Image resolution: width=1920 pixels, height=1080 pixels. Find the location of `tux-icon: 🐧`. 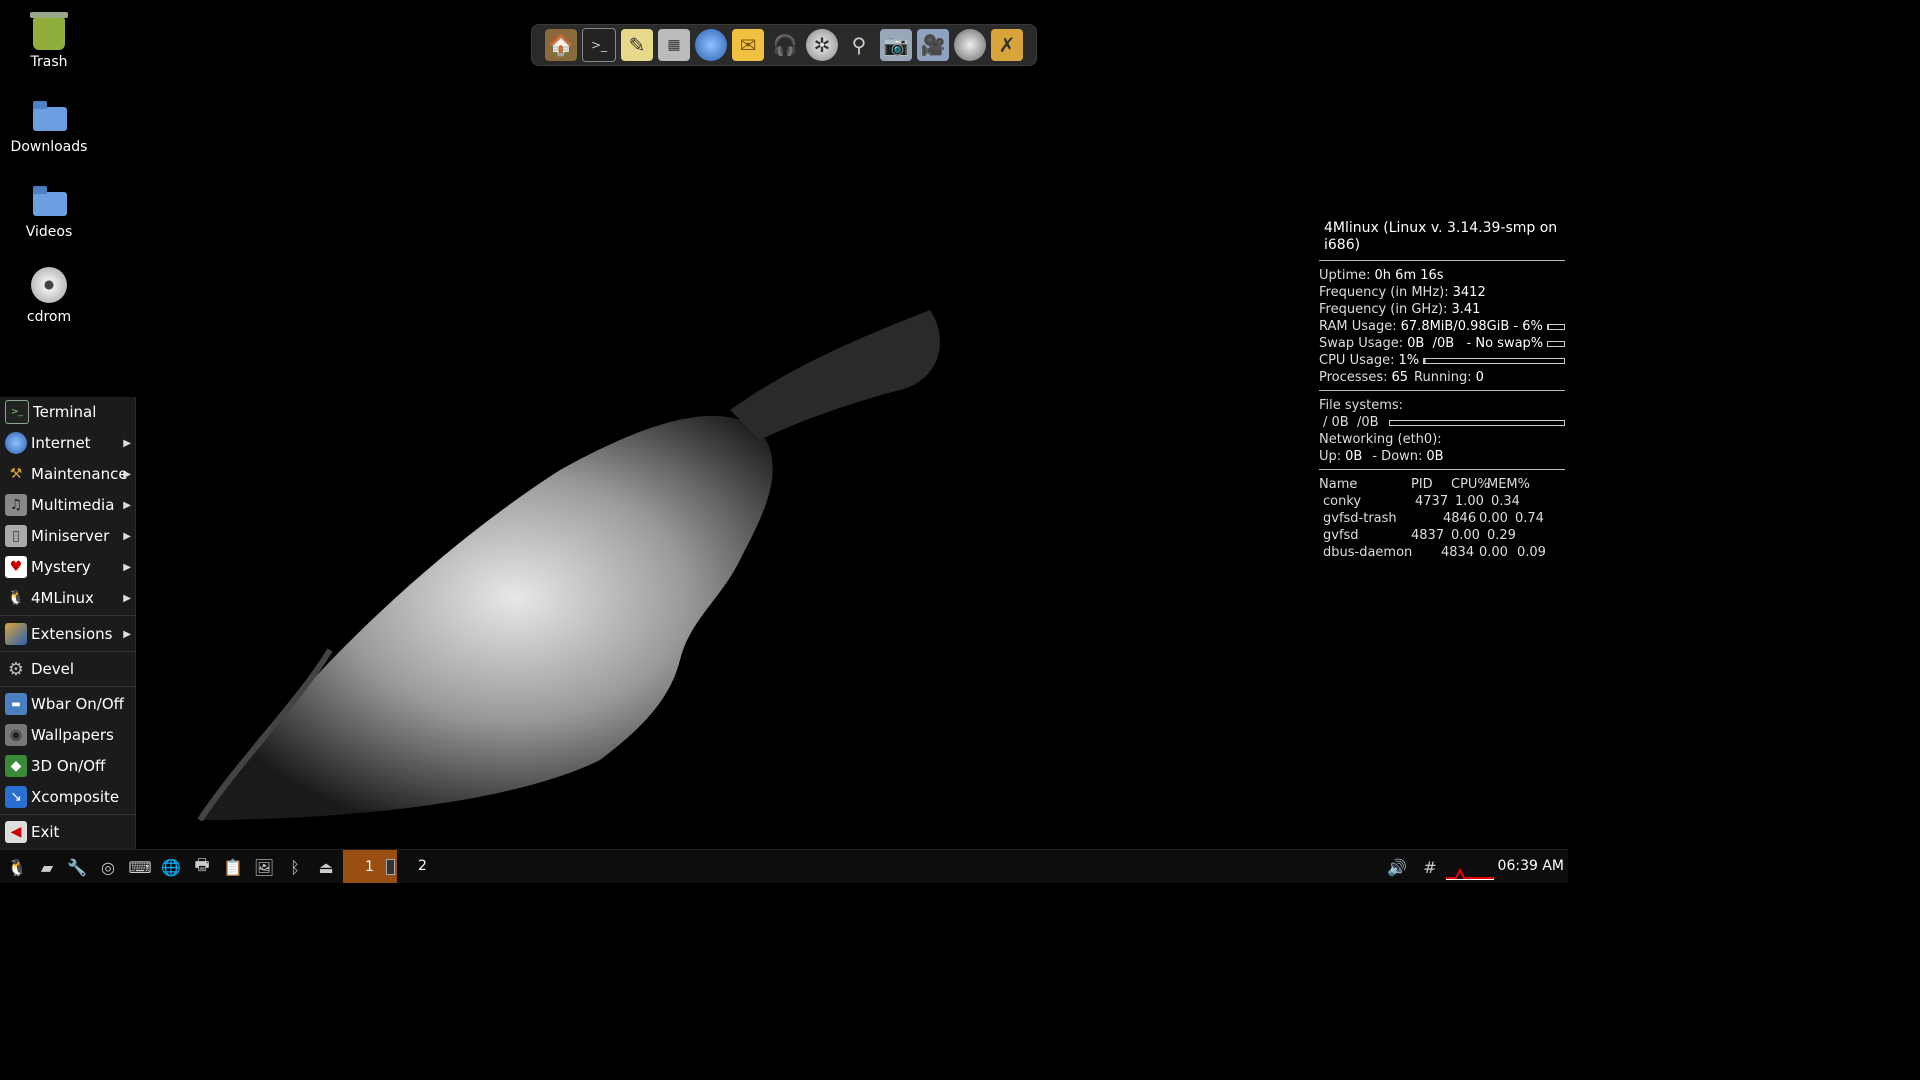

tux-icon: 🐧 is located at coordinates (17, 867).